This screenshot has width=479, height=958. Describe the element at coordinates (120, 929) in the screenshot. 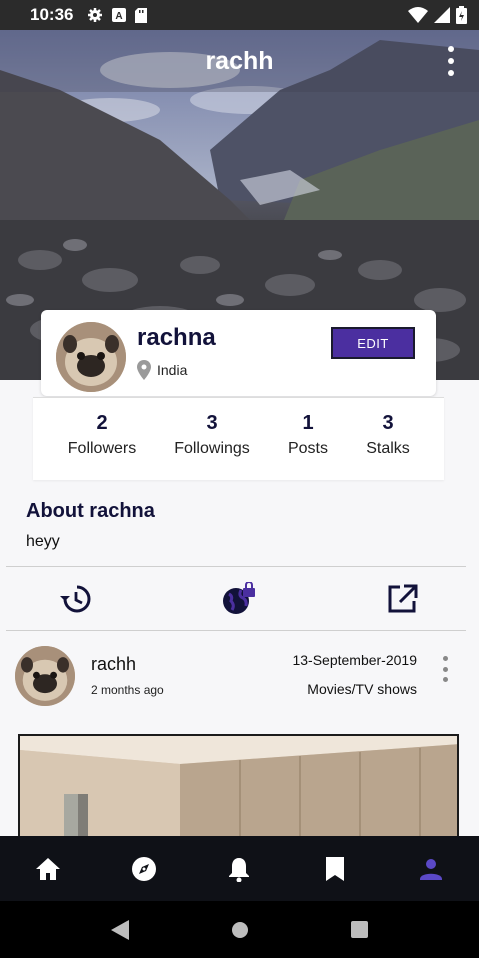

I see `back-icon` at that location.